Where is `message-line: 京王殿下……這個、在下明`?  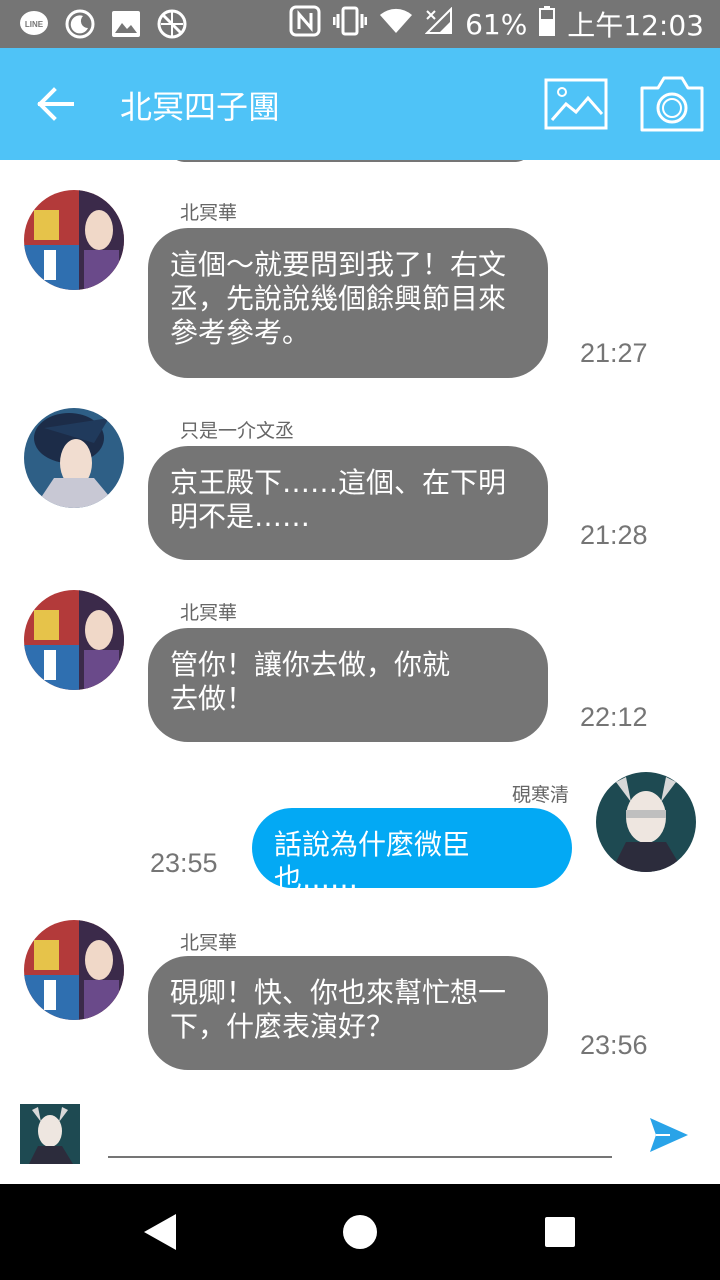
message-line: 京王殿下……這個、在下明 is located at coordinates (338, 482).